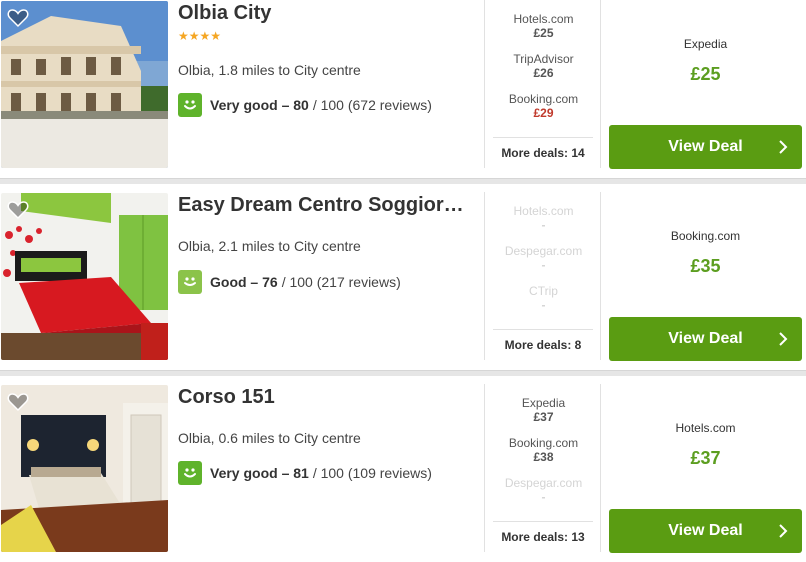  I want to click on offer-item: Hotels.com £25, so click(543, 26).